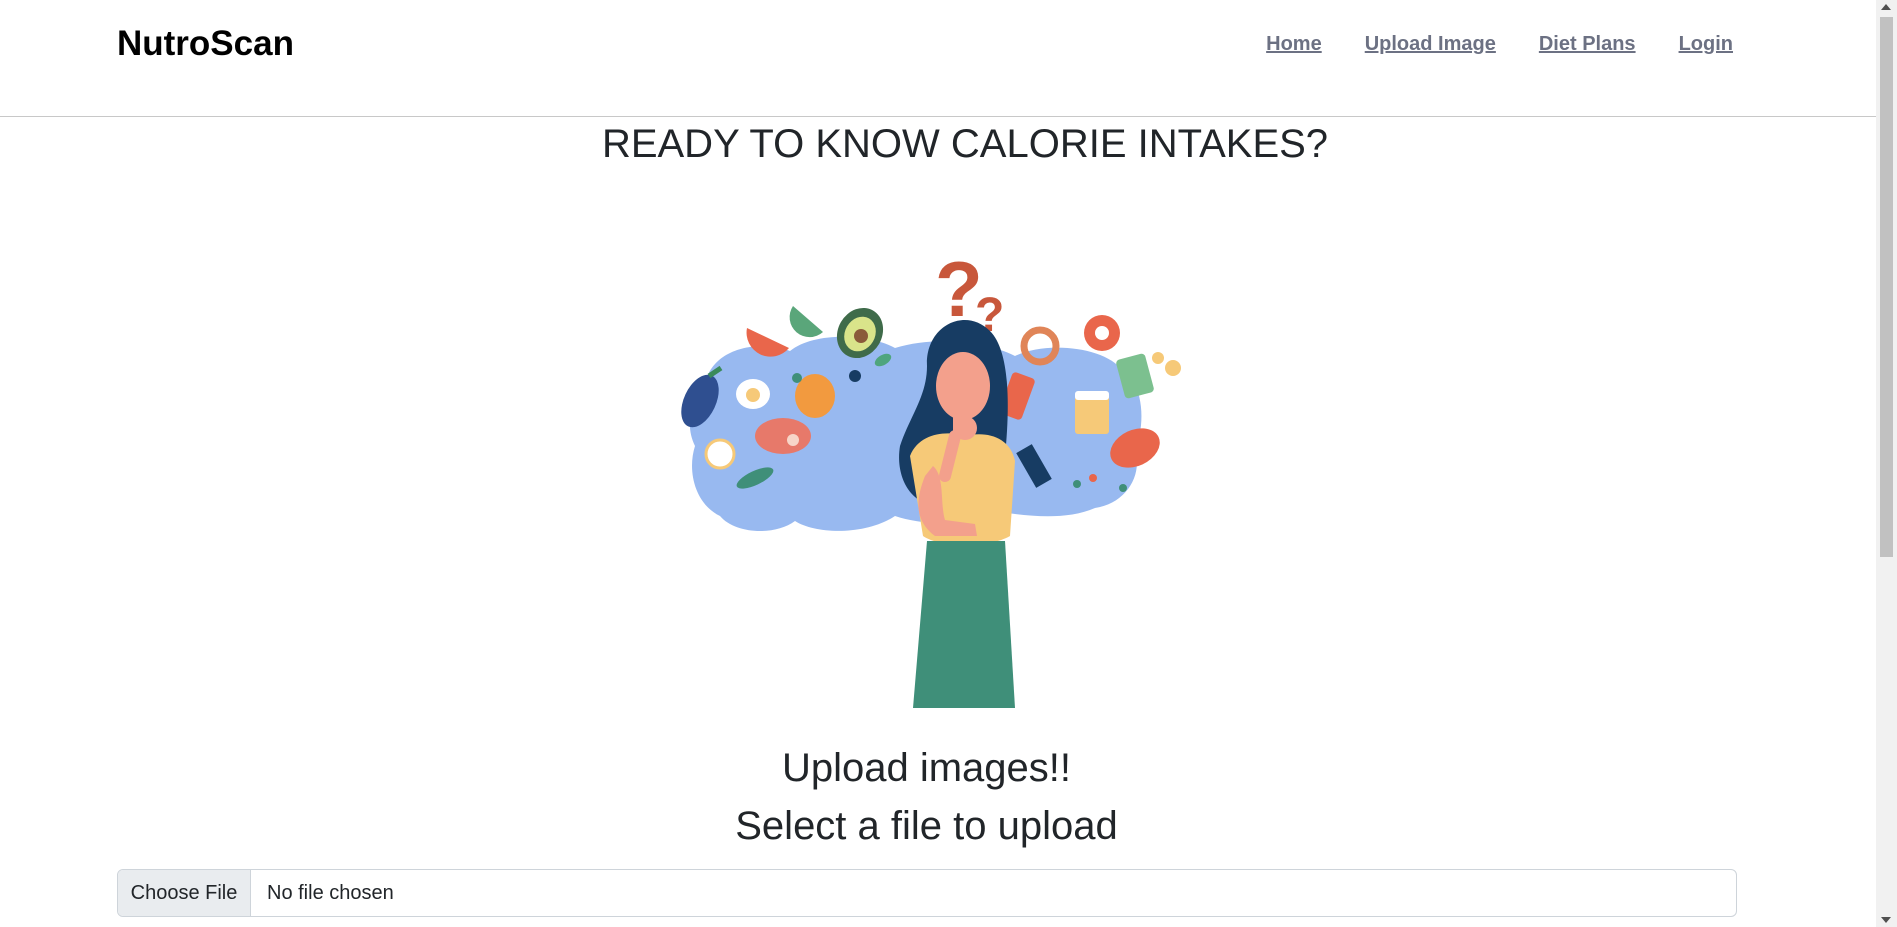 The height and width of the screenshot is (927, 1897). Describe the element at coordinates (1886, 920) in the screenshot. I see `scroll-down-arrow-icon` at that location.